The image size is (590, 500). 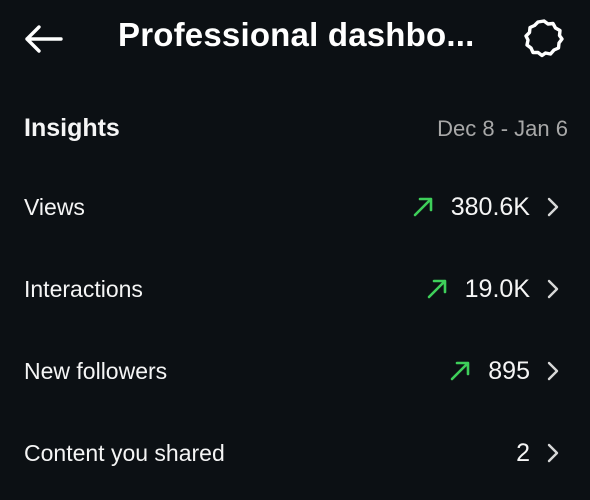 What do you see at coordinates (295, 453) in the screenshot?
I see `metric-row-content-shared: Content you shared 2` at bounding box center [295, 453].